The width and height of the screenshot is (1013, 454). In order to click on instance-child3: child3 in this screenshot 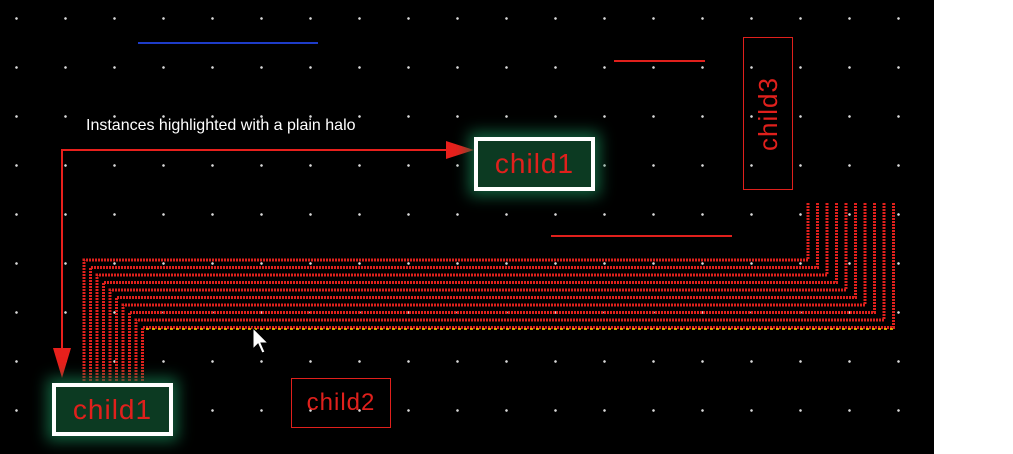, I will do `click(768, 113)`.